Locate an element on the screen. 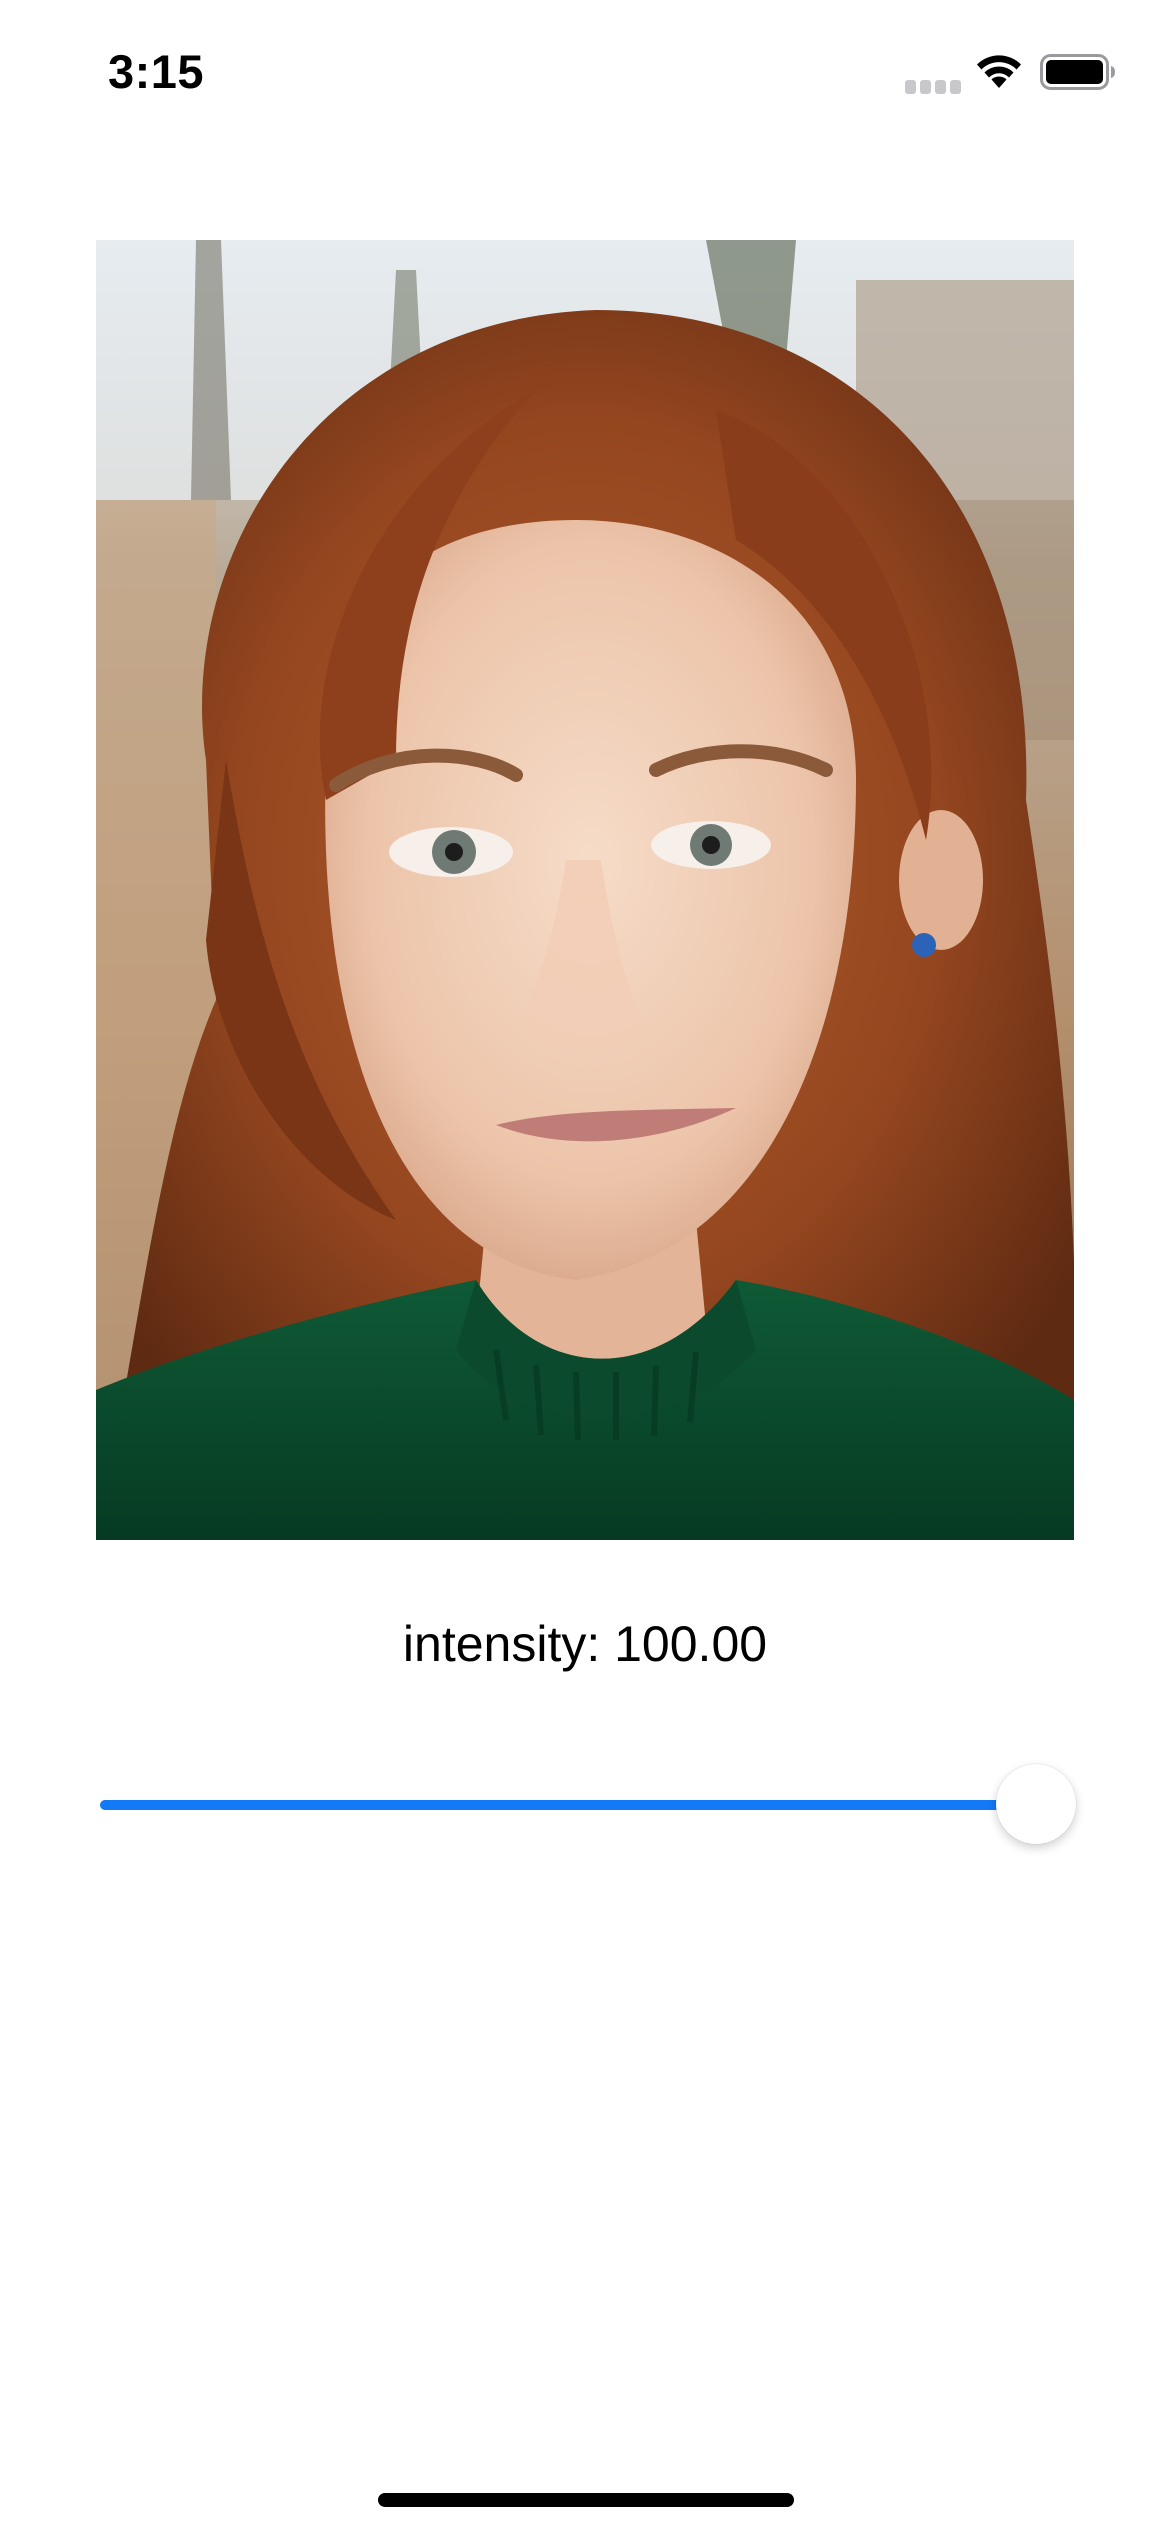 The width and height of the screenshot is (1170, 2532). battery-icon is located at coordinates (1077, 72).